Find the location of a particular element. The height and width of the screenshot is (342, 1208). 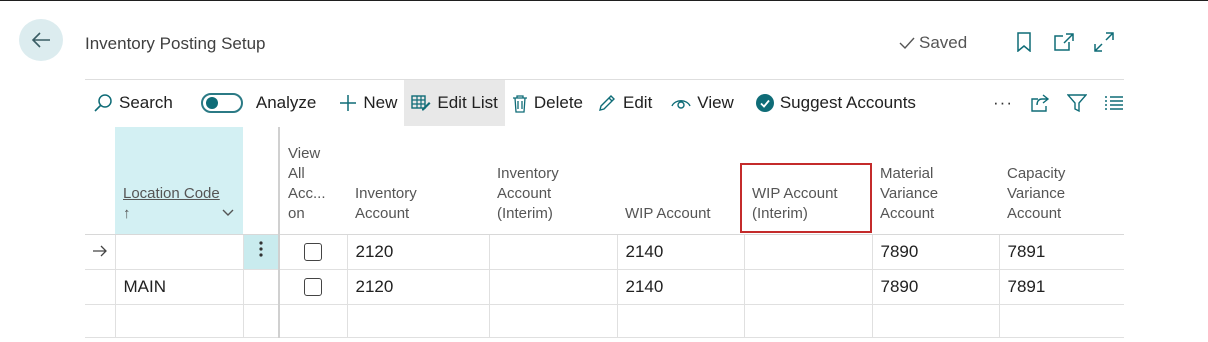

material-variance-account-header: Material Variance Account is located at coordinates (935, 181).